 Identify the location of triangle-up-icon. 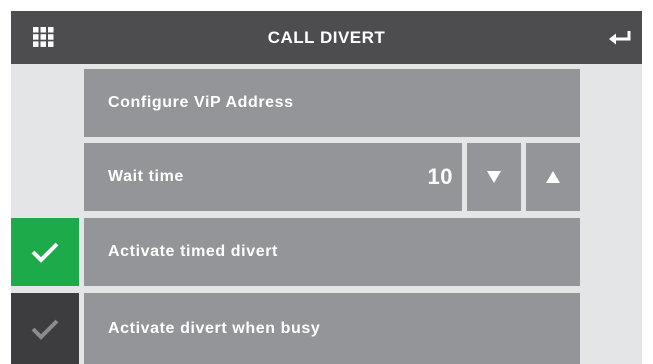
(553, 177).